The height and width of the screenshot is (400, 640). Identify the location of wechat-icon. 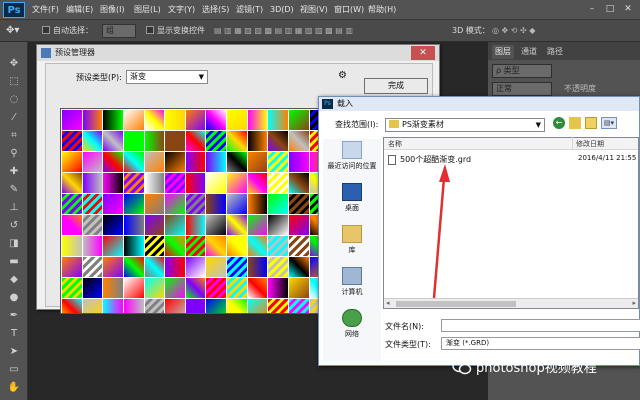
(462, 367).